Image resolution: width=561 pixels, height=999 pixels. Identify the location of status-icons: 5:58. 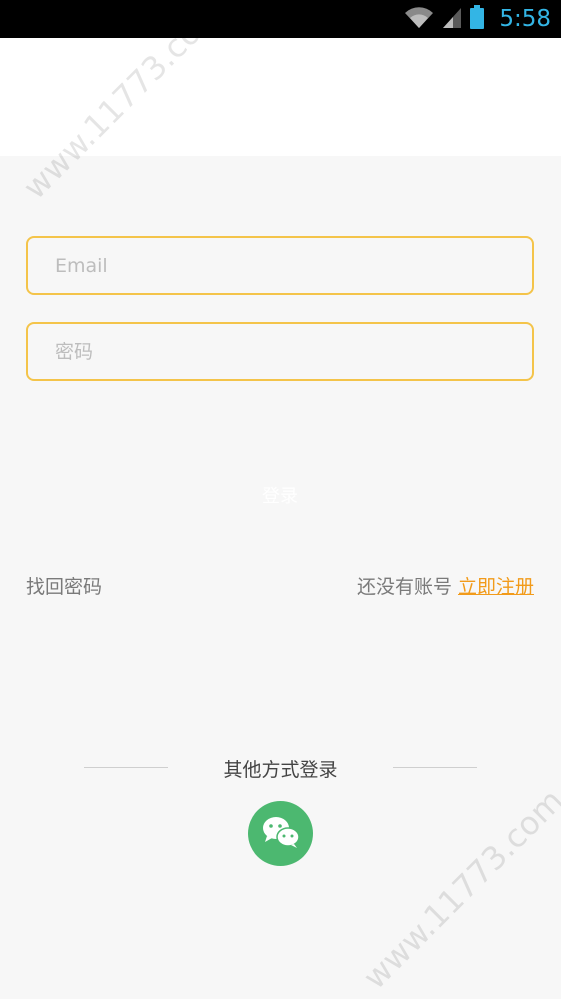
(477, 19).